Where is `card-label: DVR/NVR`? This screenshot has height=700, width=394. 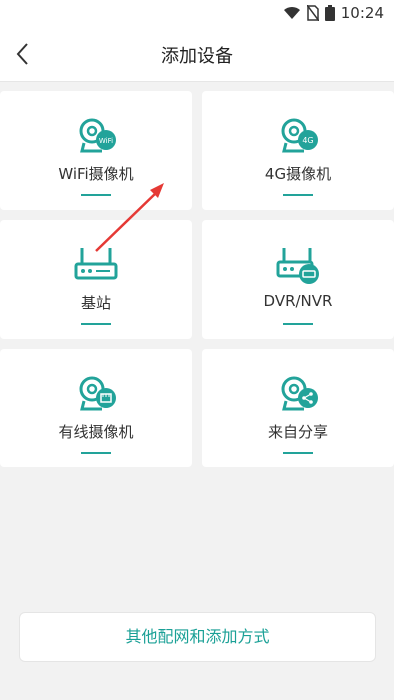 card-label: DVR/NVR is located at coordinates (298, 301).